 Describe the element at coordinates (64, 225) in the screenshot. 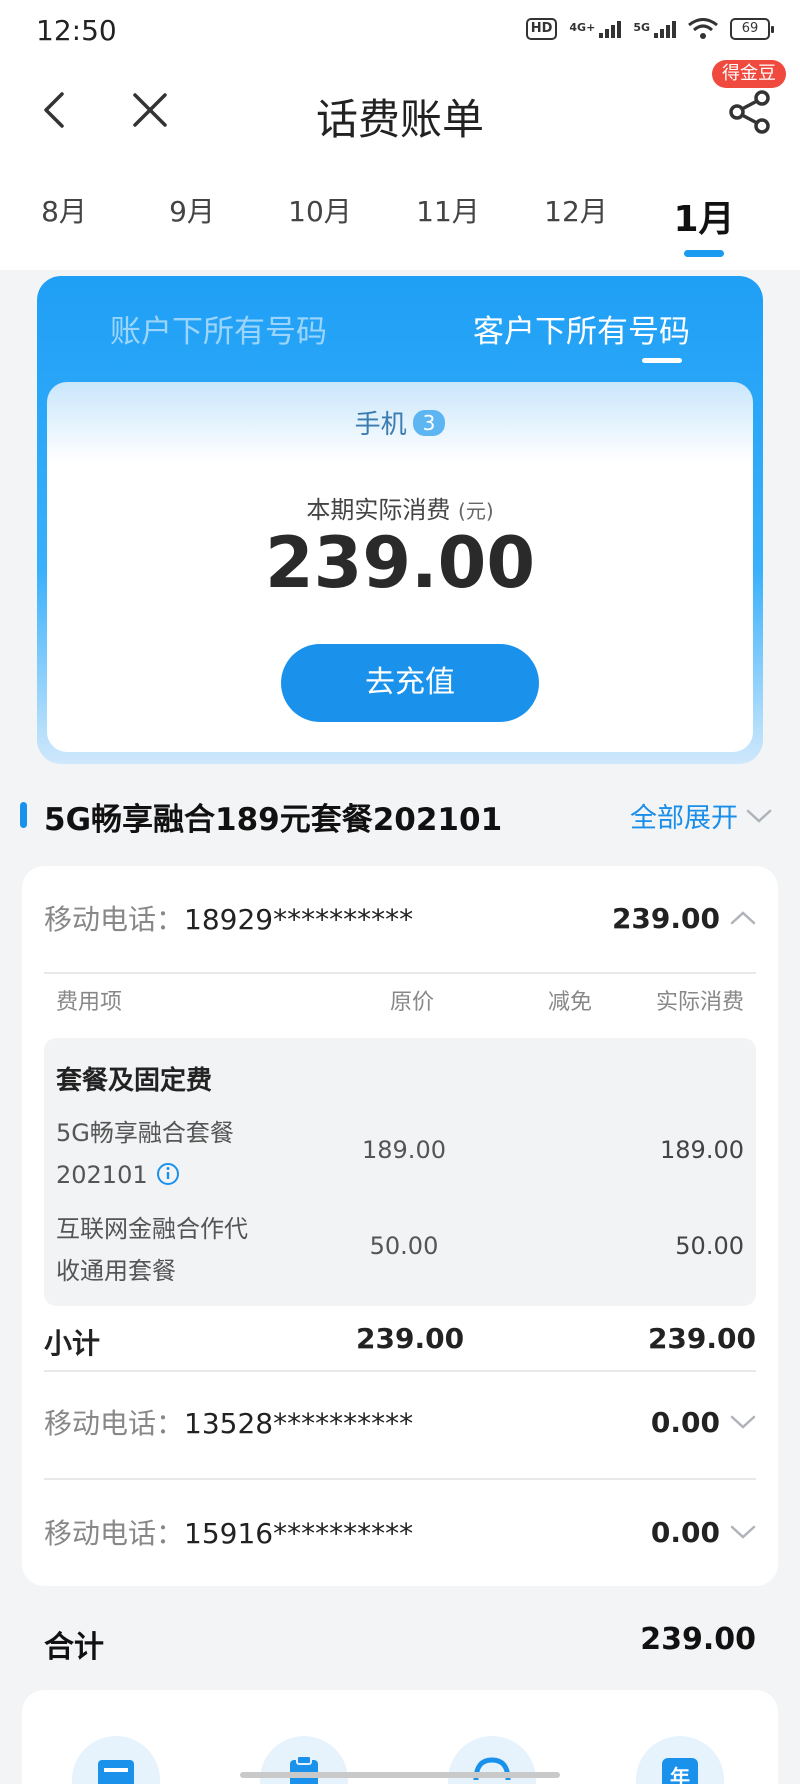

I see `month-tab: 8月` at that location.